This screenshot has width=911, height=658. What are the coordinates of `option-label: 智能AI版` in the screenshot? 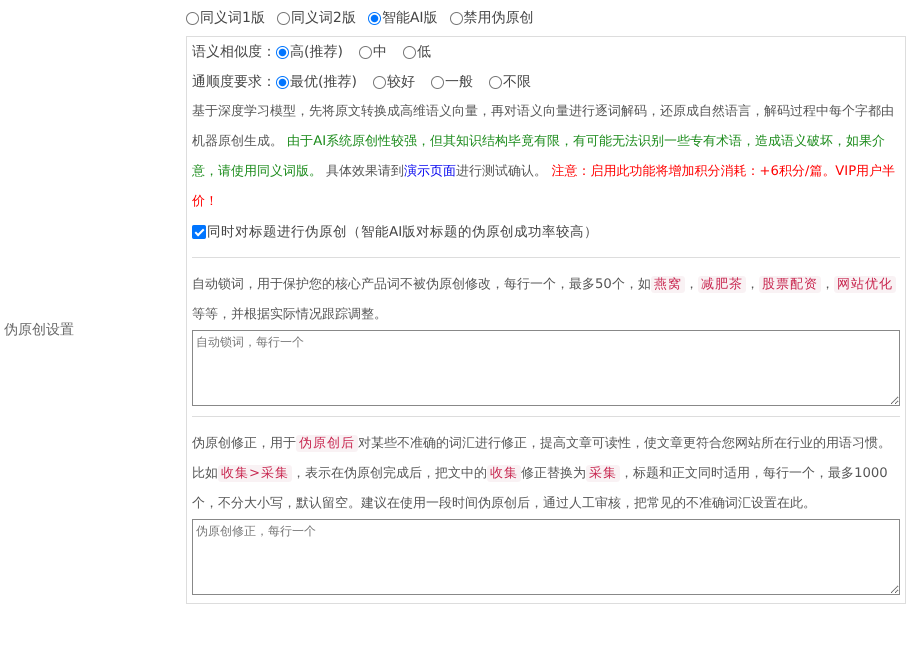 It's located at (410, 18).